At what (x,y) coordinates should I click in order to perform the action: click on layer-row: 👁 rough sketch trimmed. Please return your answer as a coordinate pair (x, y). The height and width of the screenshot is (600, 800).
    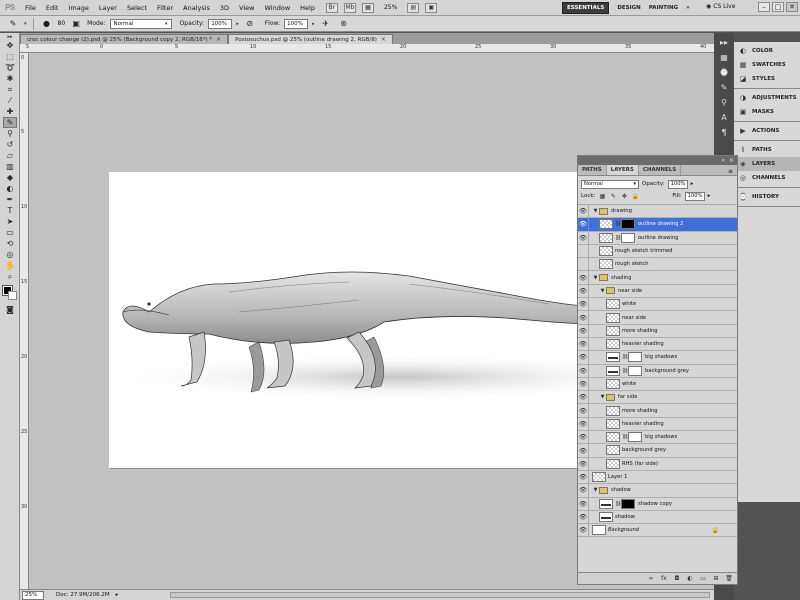
    Looking at the image, I should click on (657, 251).